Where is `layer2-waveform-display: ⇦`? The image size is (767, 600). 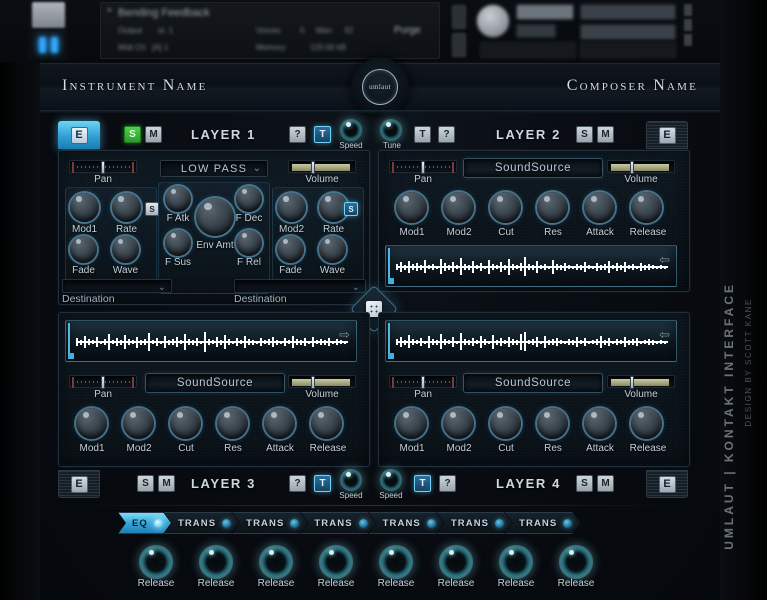
layer2-waveform-display: ⇦ is located at coordinates (531, 266).